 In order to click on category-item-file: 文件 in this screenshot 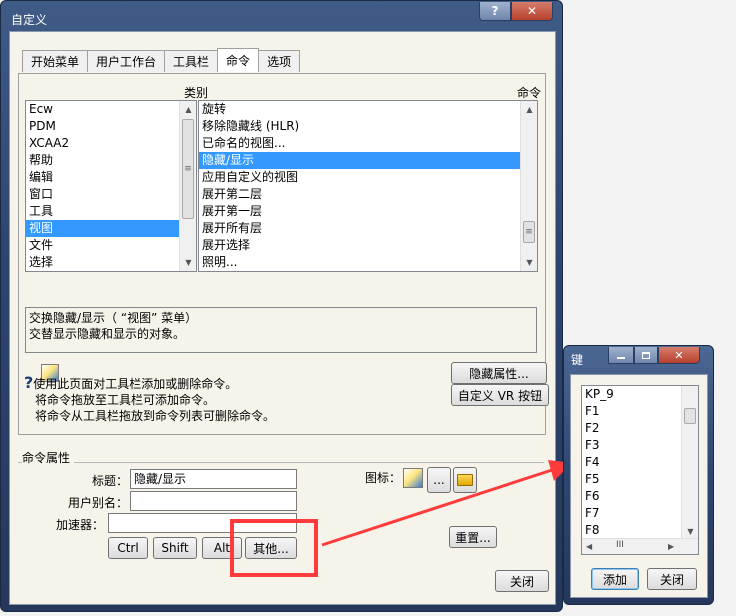, I will do `click(111, 245)`.